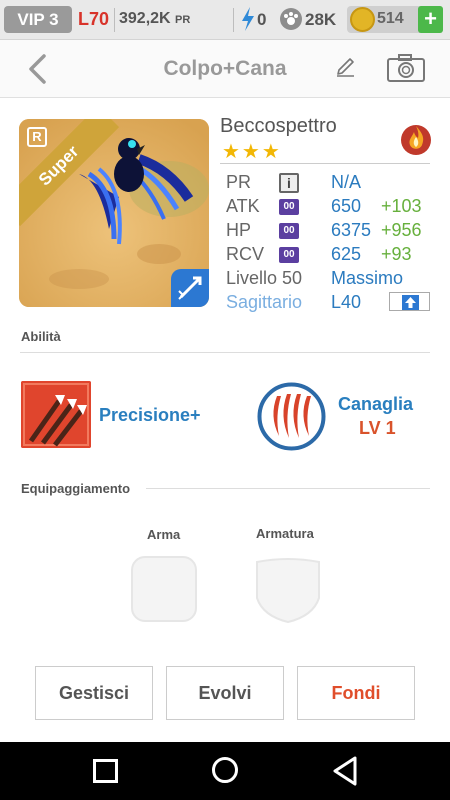 Image resolution: width=450 pixels, height=800 pixels. What do you see at coordinates (401, 206) in the screenshot?
I see `stat-bonus-atk: +103` at bounding box center [401, 206].